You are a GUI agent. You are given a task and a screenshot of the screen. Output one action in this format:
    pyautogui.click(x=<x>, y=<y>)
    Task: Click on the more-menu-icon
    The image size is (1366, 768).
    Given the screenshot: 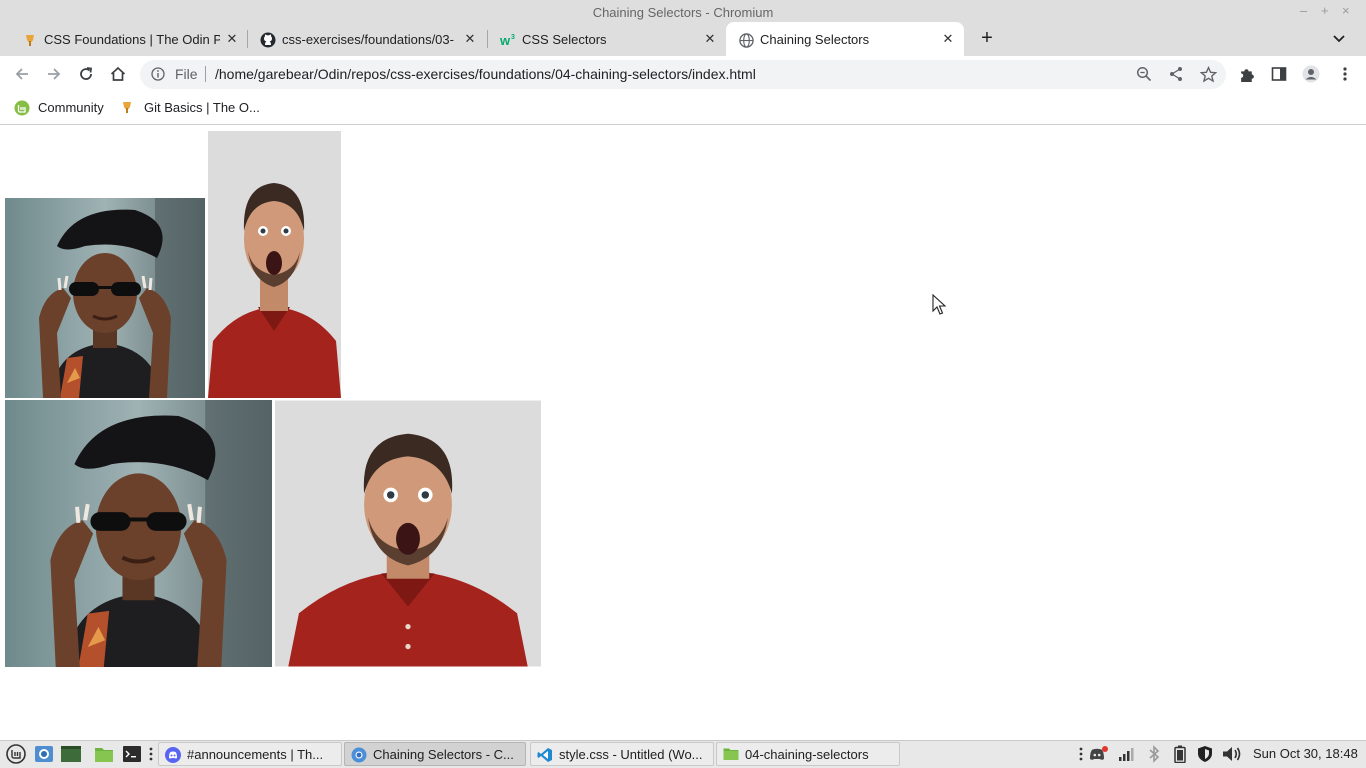 What is the action you would take?
    pyautogui.click(x=1345, y=74)
    